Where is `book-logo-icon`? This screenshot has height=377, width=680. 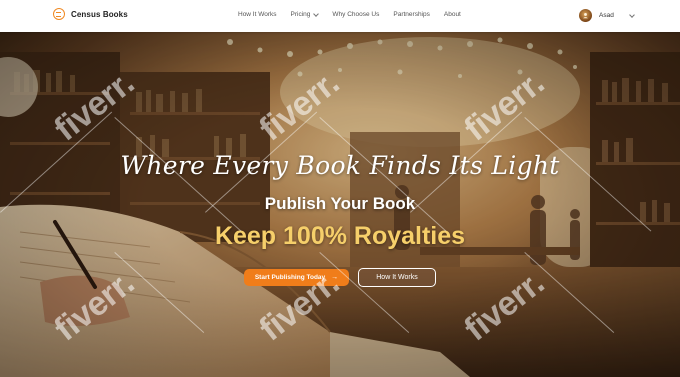
book-logo-icon is located at coordinates (59, 14).